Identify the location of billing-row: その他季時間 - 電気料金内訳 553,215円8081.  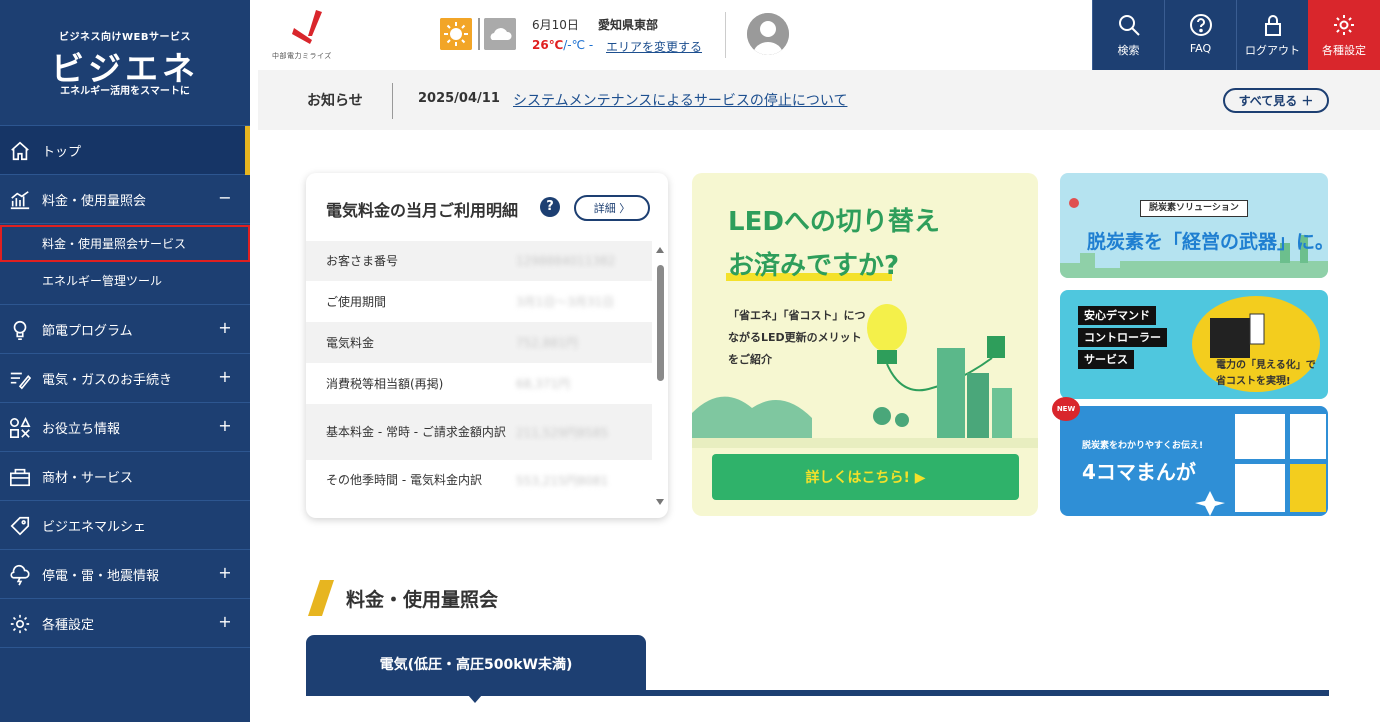
(479, 480).